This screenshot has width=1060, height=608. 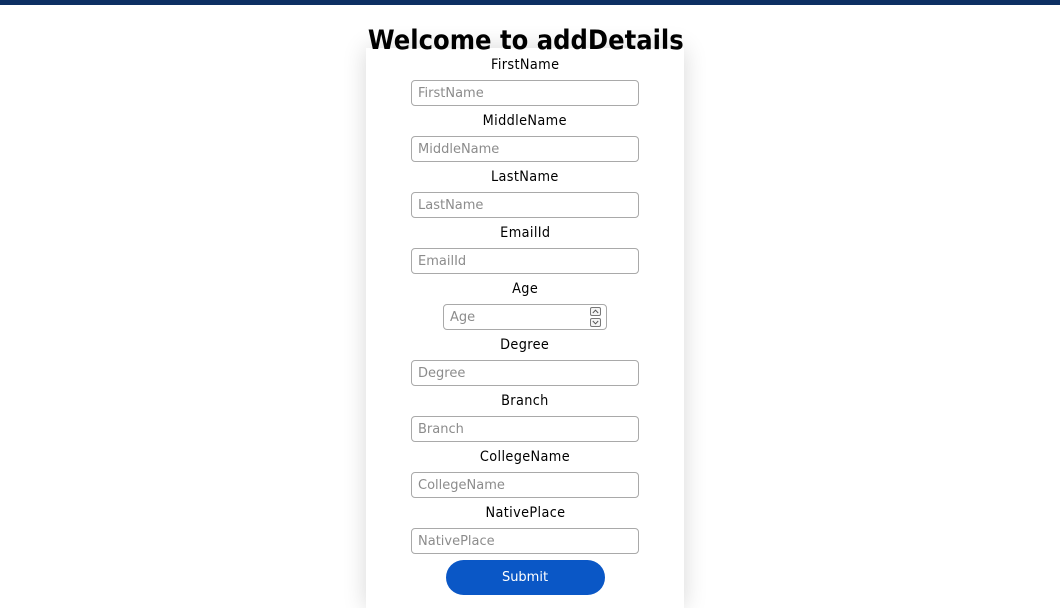 I want to click on last-name-label: LastName, so click(x=525, y=177).